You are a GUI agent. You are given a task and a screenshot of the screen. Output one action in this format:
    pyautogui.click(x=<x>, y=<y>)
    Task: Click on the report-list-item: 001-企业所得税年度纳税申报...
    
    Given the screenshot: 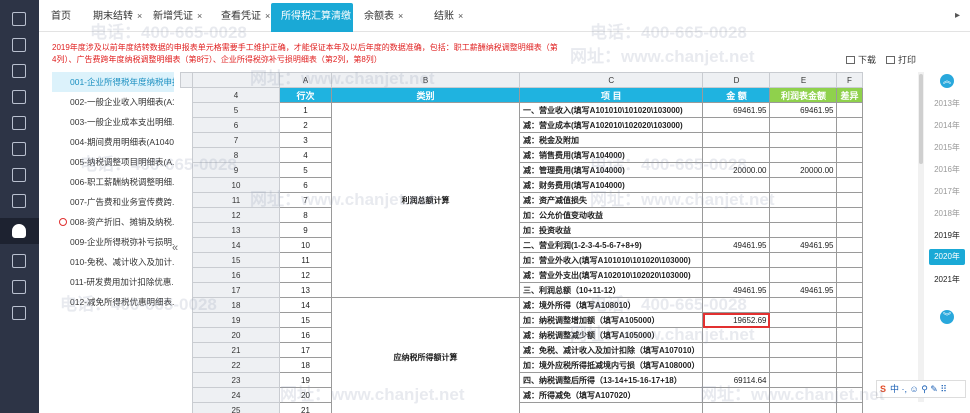 What is the action you would take?
    pyautogui.click(x=113, y=82)
    